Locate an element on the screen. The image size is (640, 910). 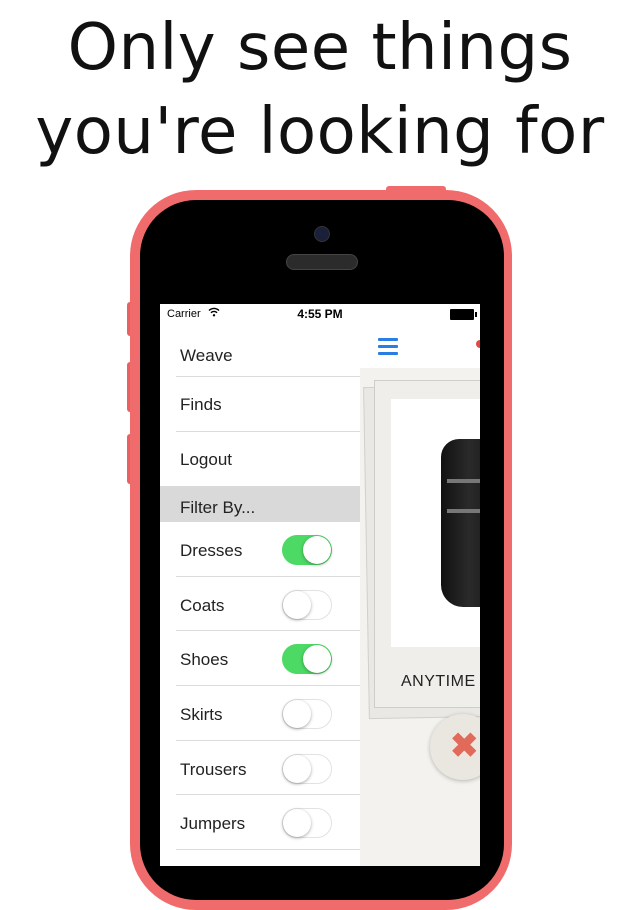
filter-toggle-jumpers is located at coordinates (307, 823).